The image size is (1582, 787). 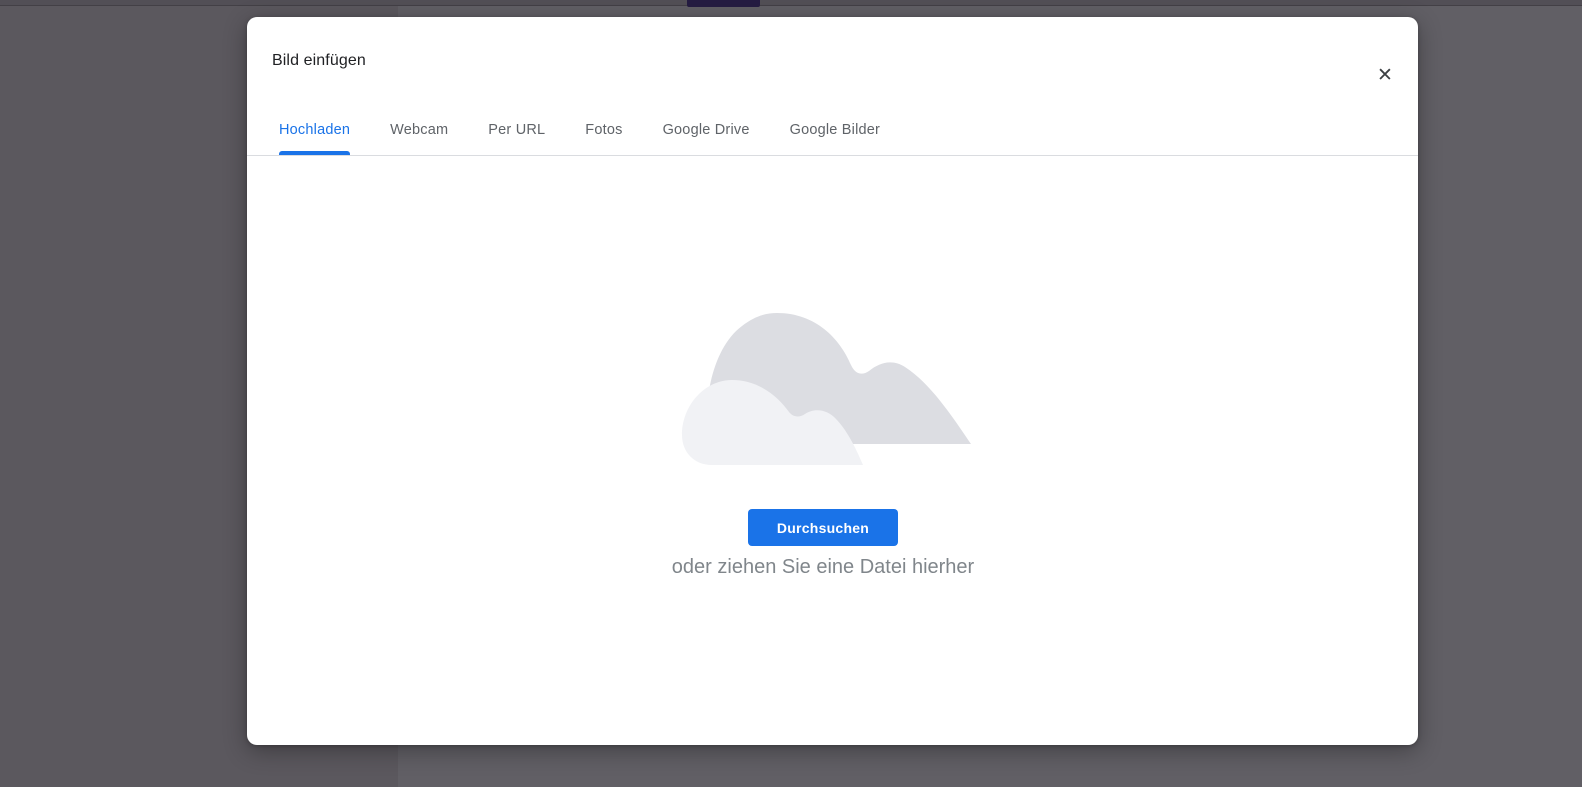 I want to click on tab-fotos: Fotos, so click(x=603, y=130).